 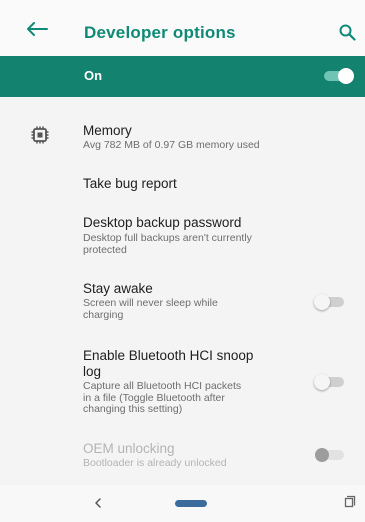 I want to click on nav-home-icon, so click(x=191, y=503).